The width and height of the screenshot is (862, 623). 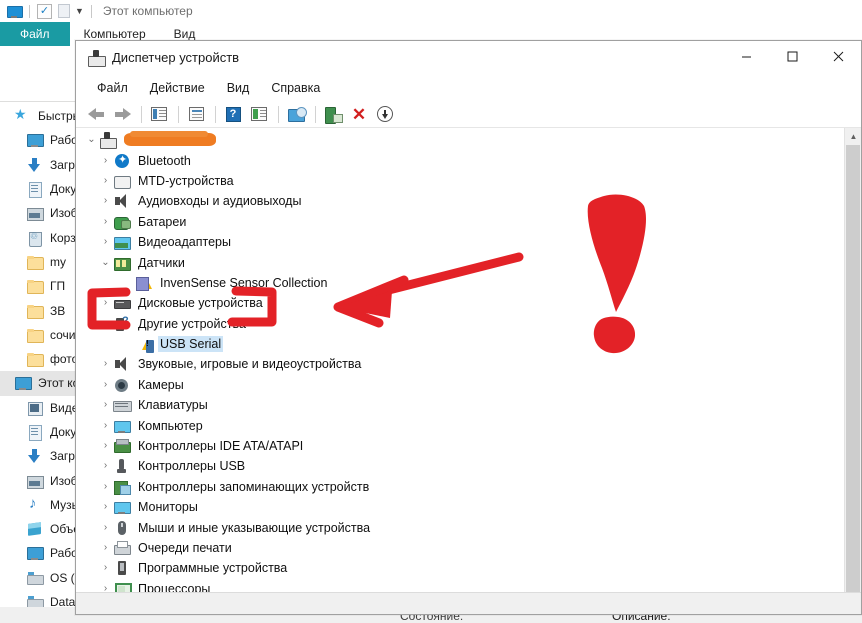 What do you see at coordinates (385, 114) in the screenshot?
I see `download-button` at bounding box center [385, 114].